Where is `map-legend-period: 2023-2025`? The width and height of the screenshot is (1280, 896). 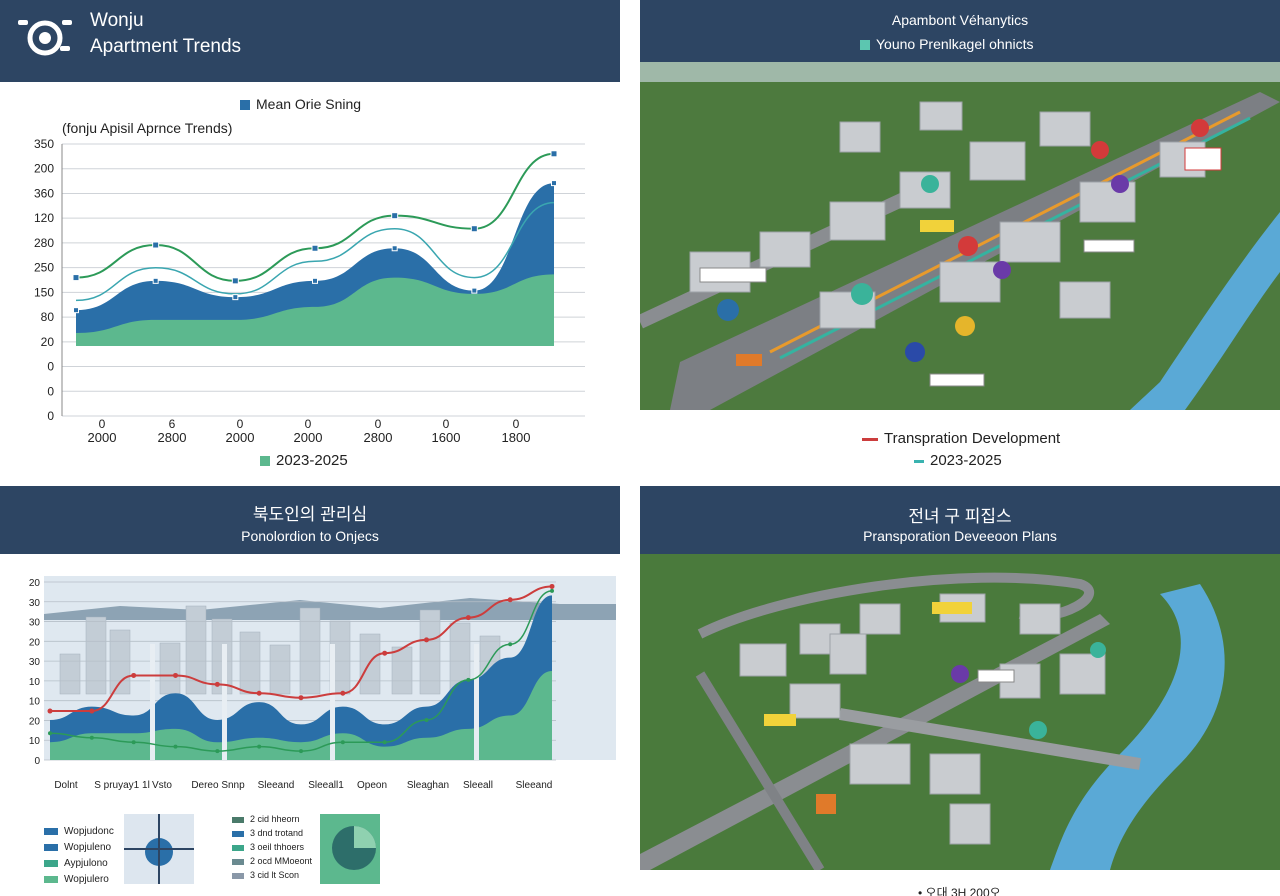 map-legend-period: 2023-2025 is located at coordinates (958, 460).